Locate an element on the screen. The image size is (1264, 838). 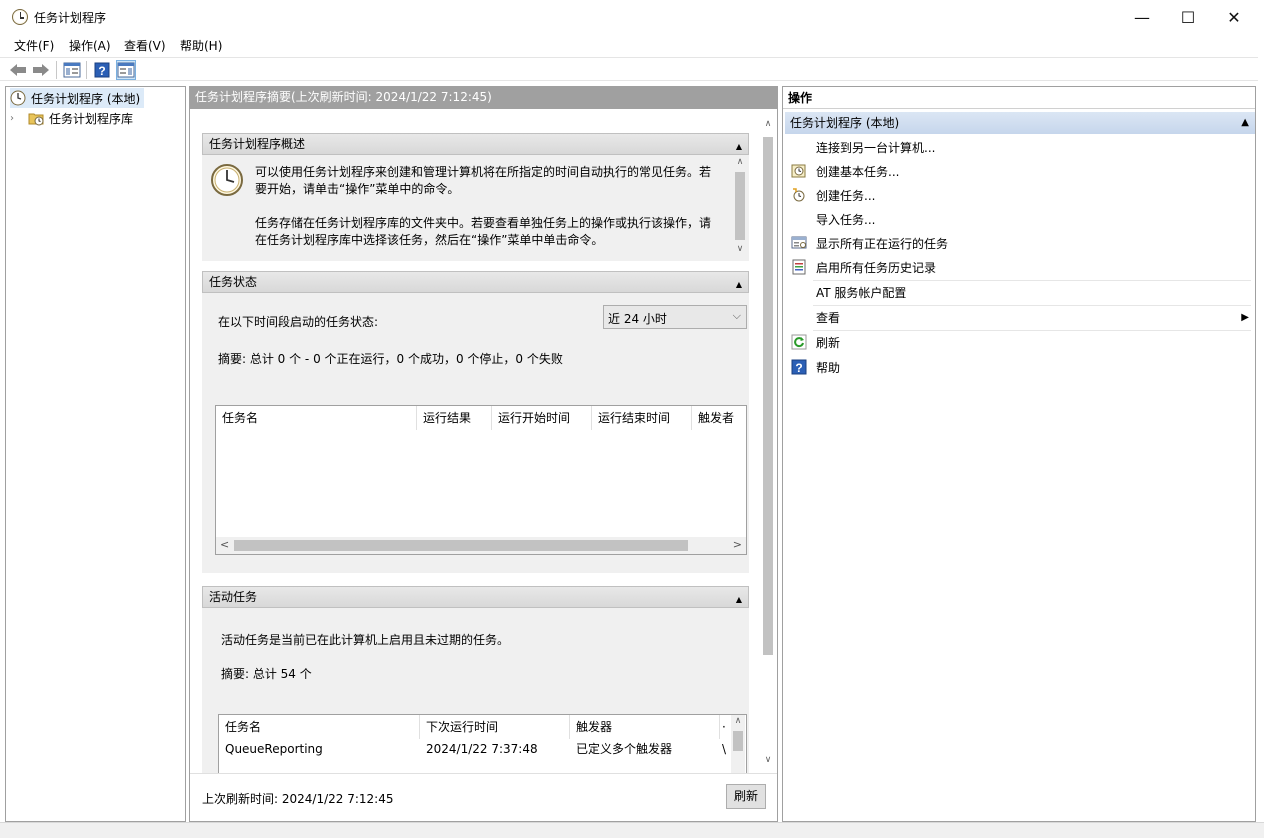
task-status-section-header: 任务状态 ▲ is located at coordinates (475, 282).